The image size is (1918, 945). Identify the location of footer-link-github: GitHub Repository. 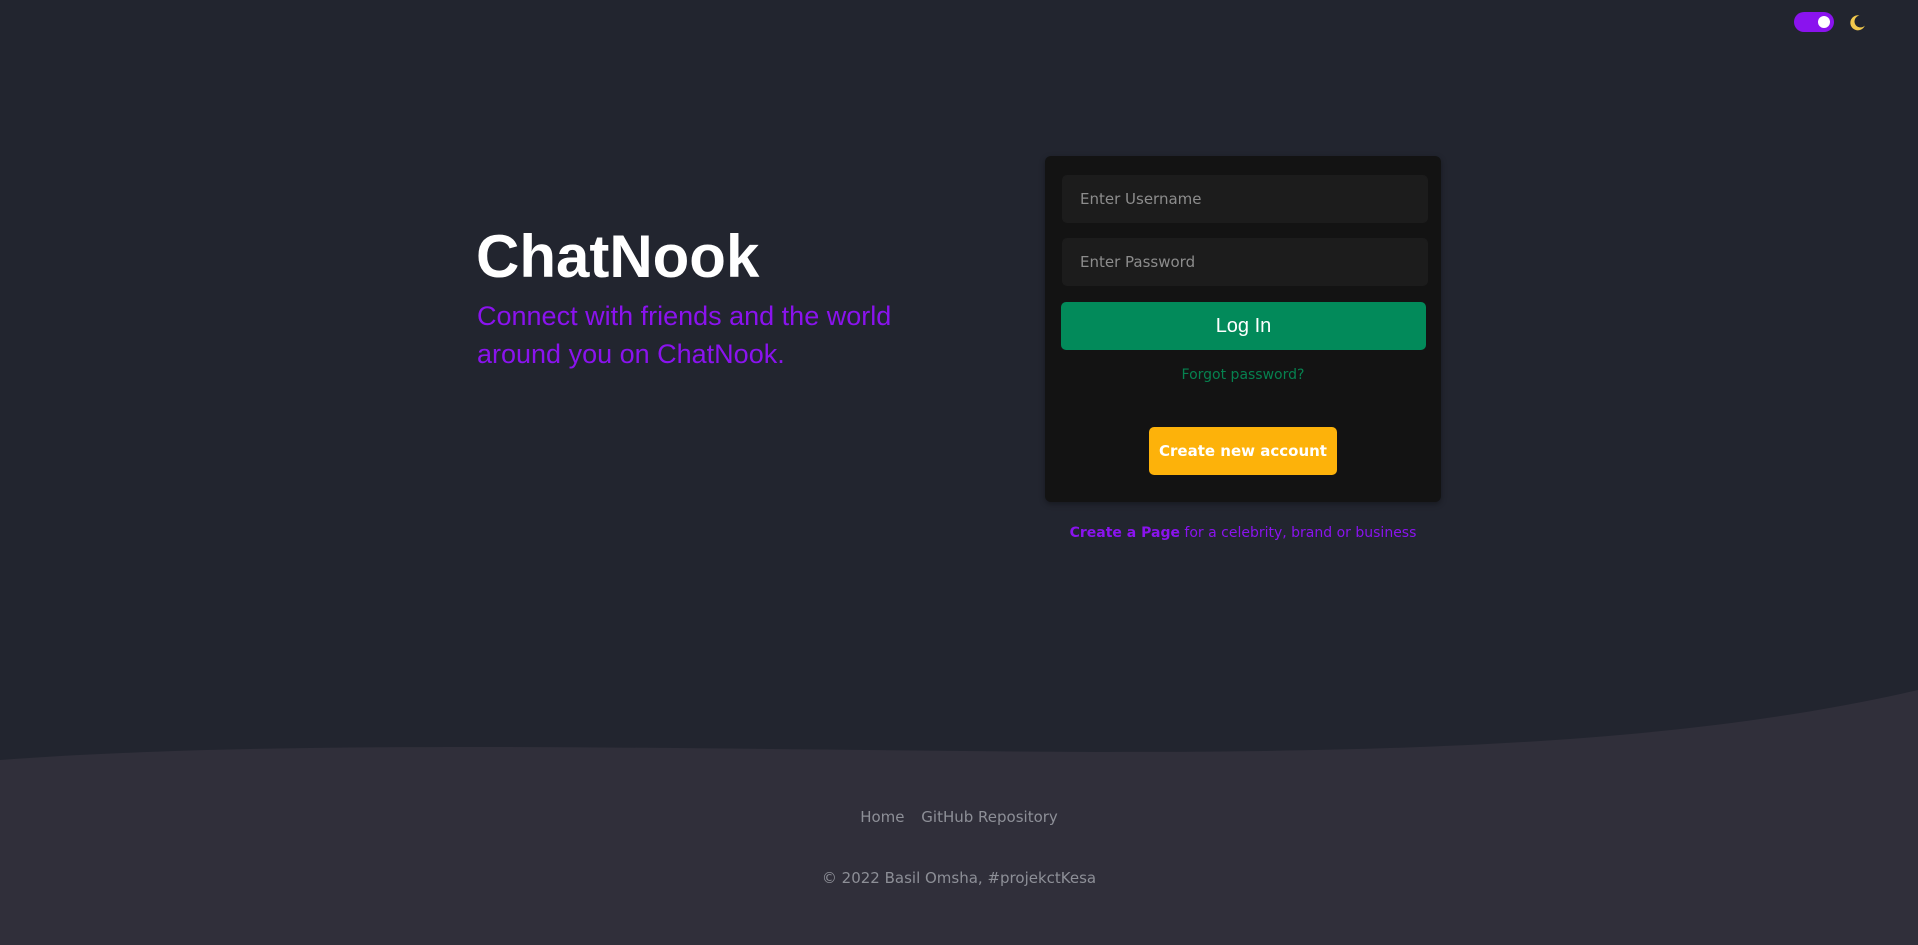
(989, 817).